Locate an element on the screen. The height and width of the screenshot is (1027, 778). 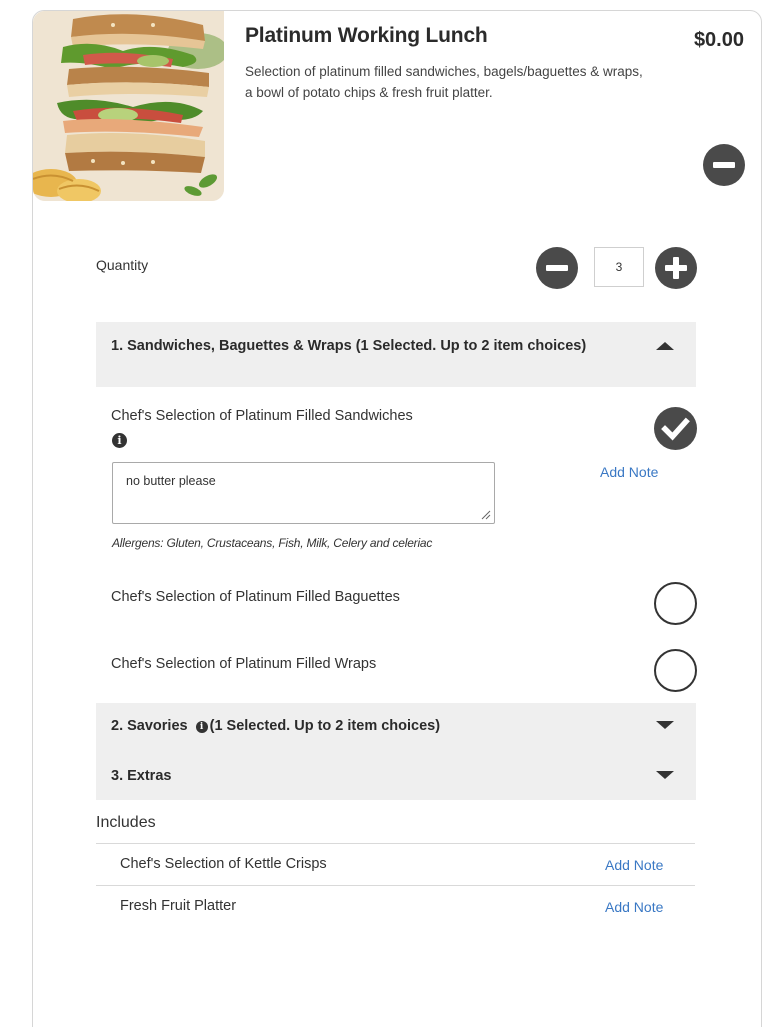
product-title: Platinum Working Lunch is located at coordinates (366, 35).